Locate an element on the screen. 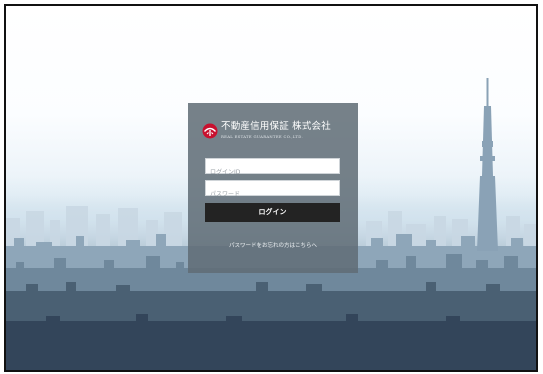  login-button: ログイン is located at coordinates (272, 212).